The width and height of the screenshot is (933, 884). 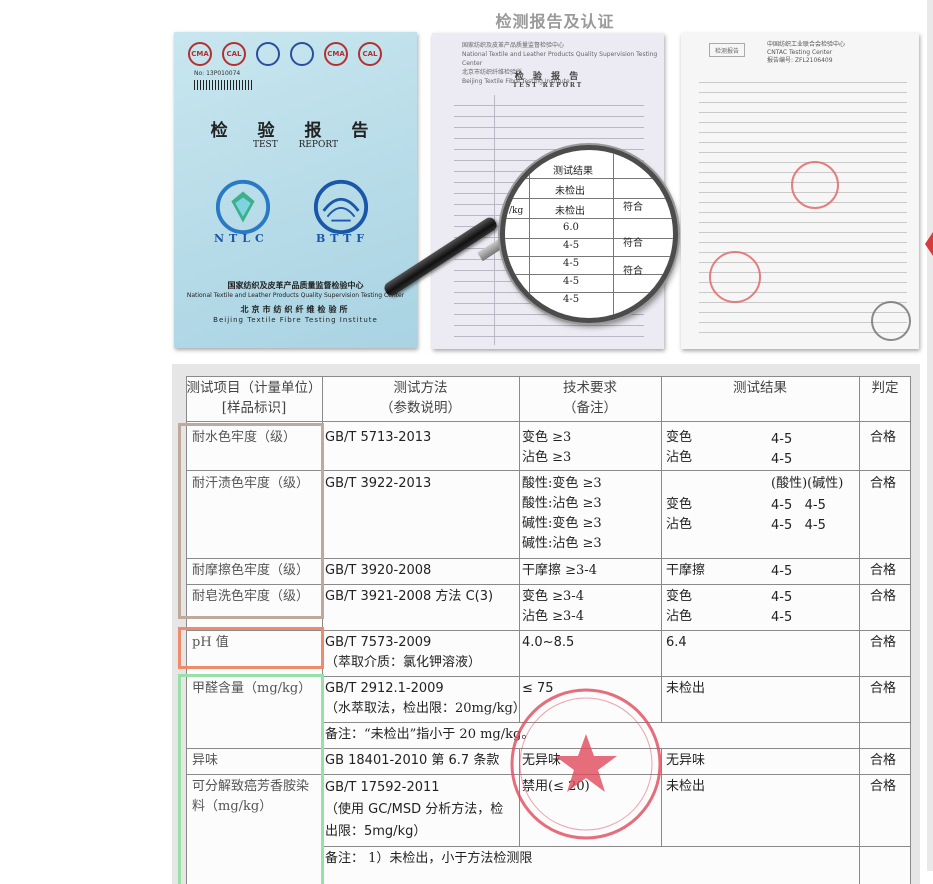 What do you see at coordinates (807, 483) in the screenshot?
I see `row-result-header: (酸性)(碱性)` at bounding box center [807, 483].